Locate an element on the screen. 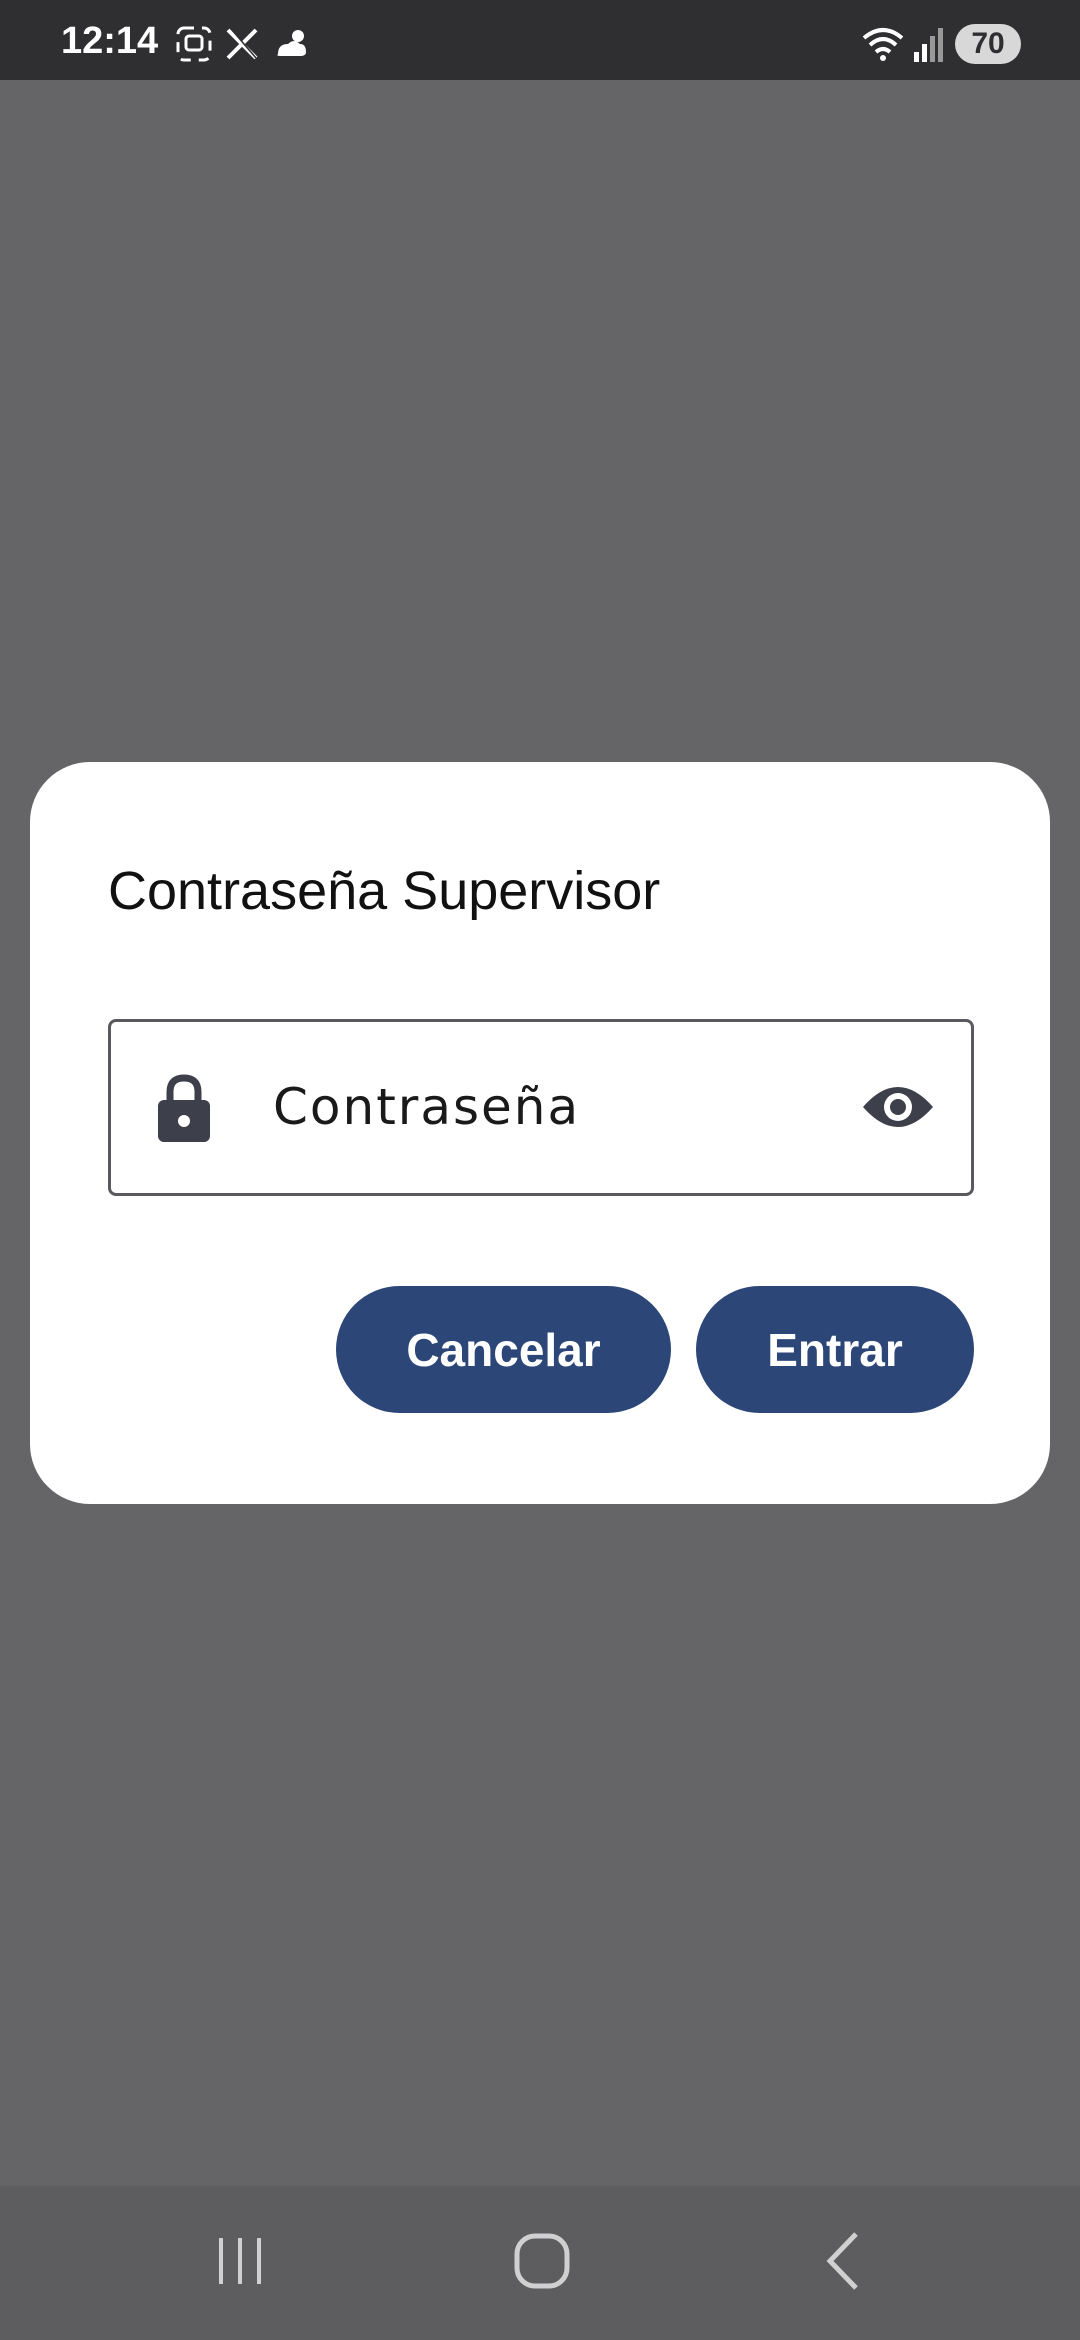  navigation-bar is located at coordinates (540, 2263).